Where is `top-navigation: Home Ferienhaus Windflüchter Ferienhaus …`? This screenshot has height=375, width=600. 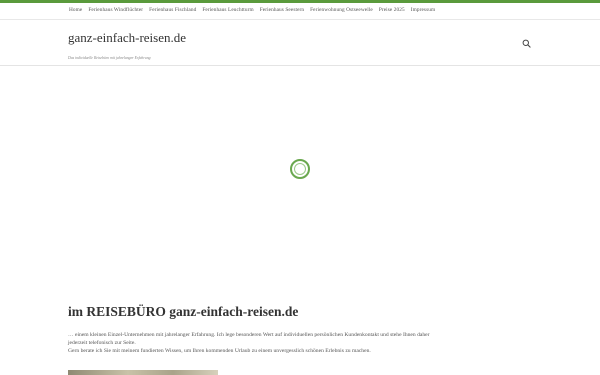 top-navigation: Home Ferienhaus Windflüchter Ferienhaus … is located at coordinates (300, 11).